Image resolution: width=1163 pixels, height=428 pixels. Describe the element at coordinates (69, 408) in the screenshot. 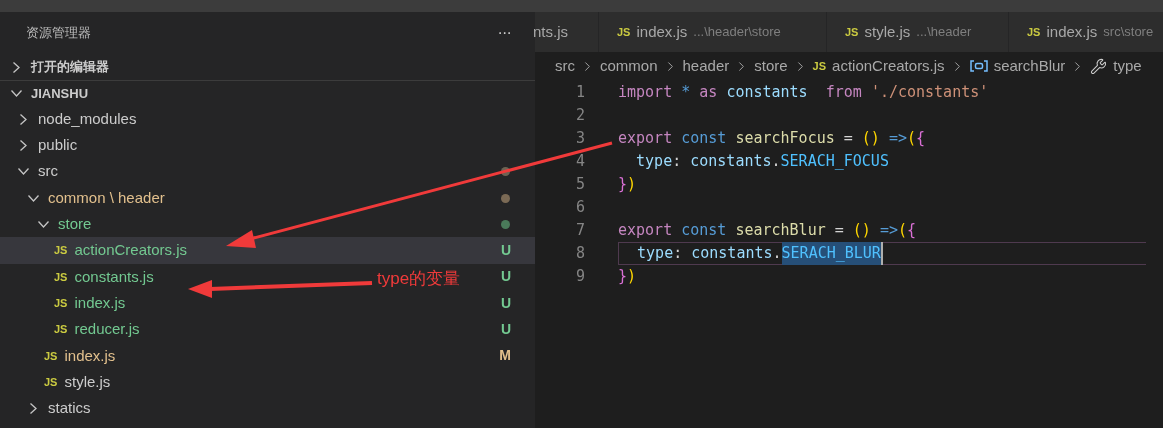

I see `tree-item: statics` at that location.